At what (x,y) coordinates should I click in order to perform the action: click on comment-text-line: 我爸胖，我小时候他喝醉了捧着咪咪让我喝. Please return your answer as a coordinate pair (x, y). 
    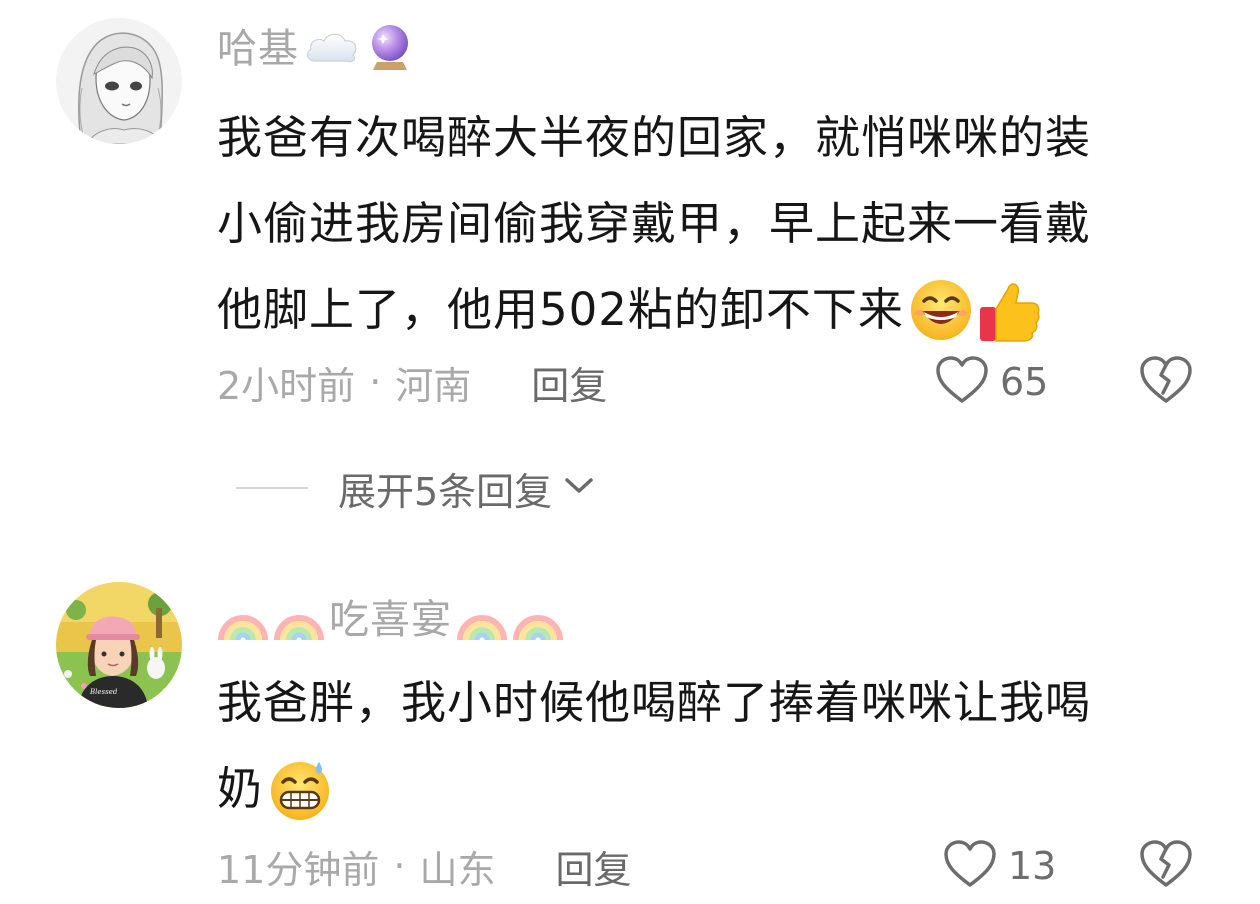
    Looking at the image, I should click on (654, 702).